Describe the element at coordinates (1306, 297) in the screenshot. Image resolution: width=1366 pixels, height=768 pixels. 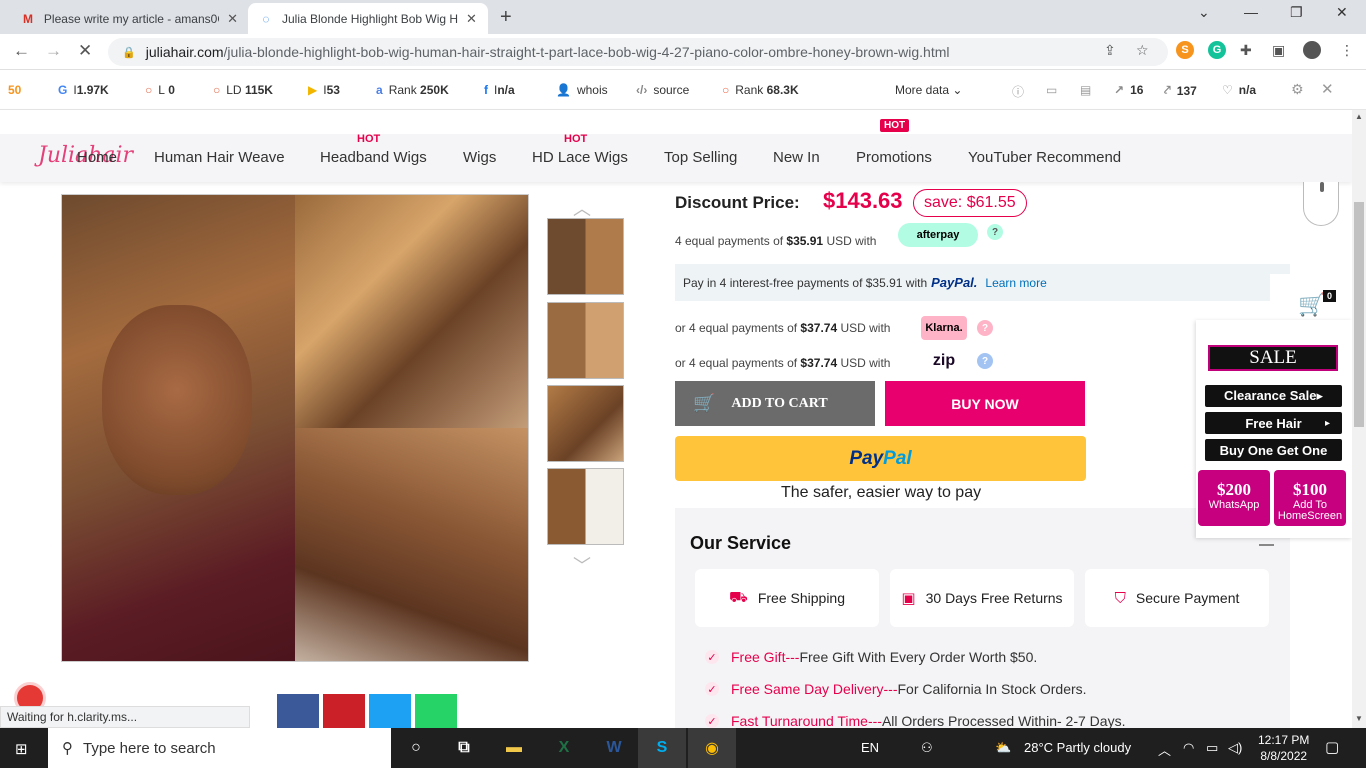
I see `floating-cart: 🛒 0` at that location.